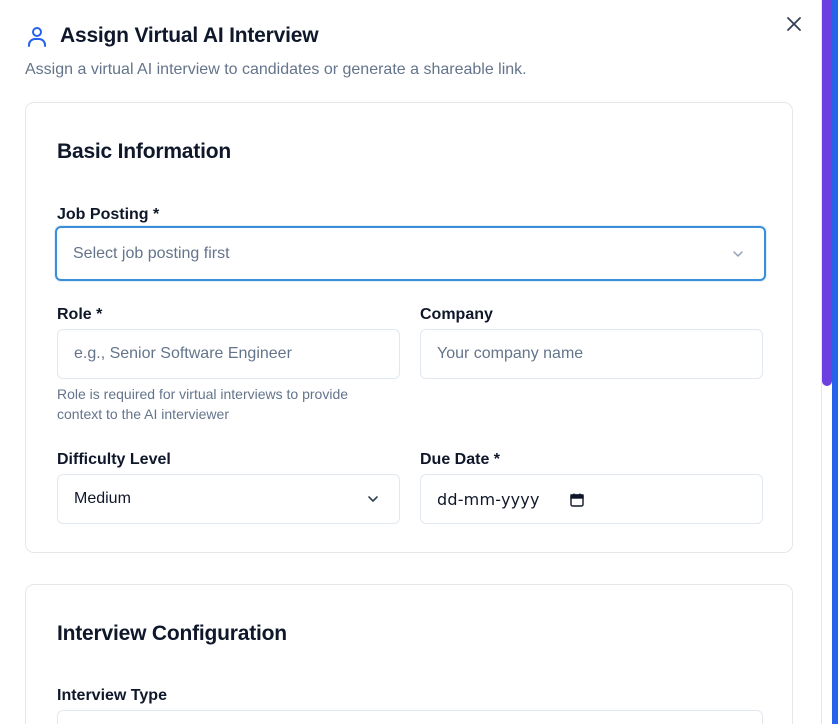 The height and width of the screenshot is (724, 838). I want to click on calendar-icon, so click(577, 500).